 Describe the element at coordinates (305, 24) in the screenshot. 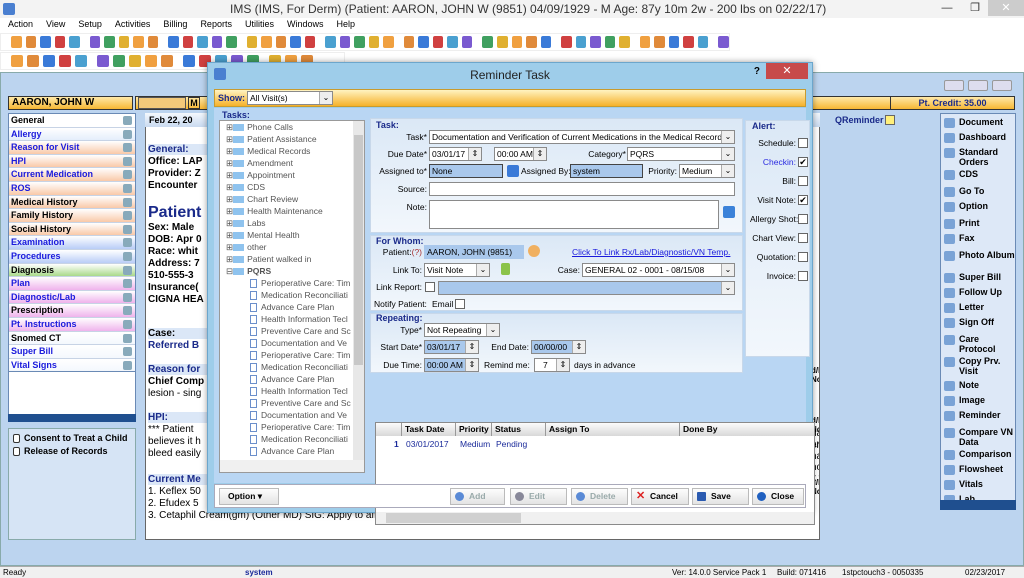

I see `menu-windows: Windows` at that location.